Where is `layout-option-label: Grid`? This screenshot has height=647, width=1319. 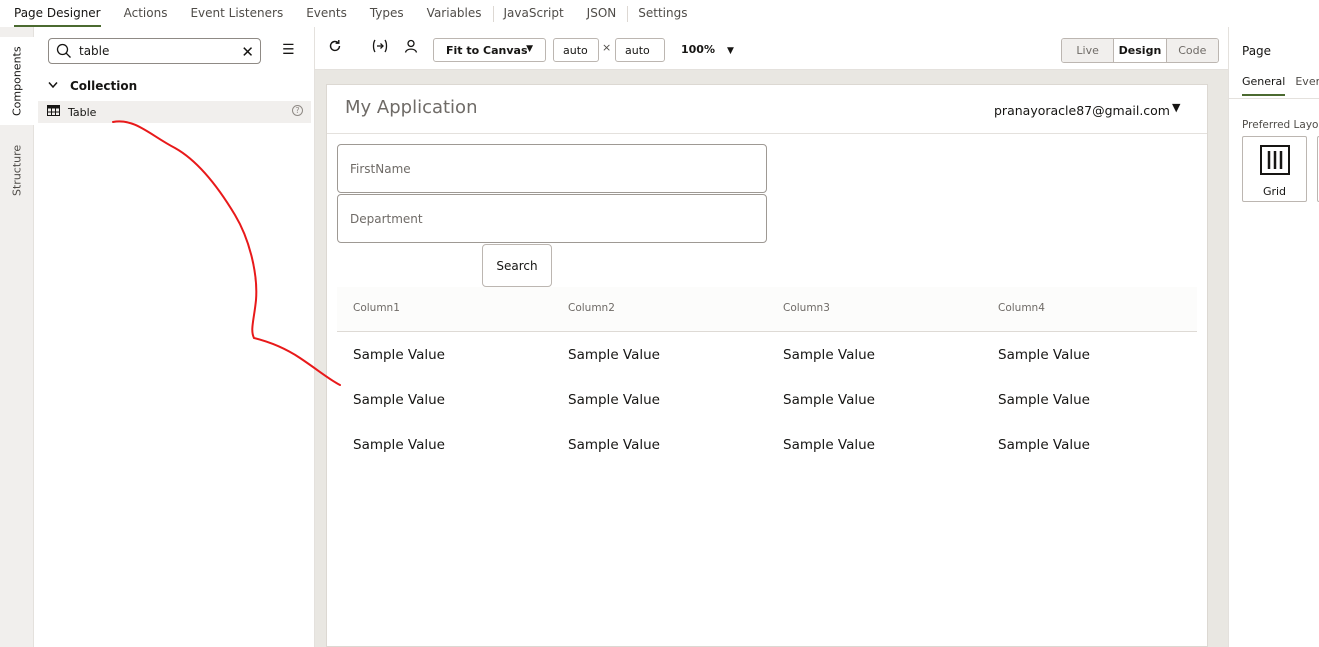
layout-option-label: Grid is located at coordinates (1274, 191).